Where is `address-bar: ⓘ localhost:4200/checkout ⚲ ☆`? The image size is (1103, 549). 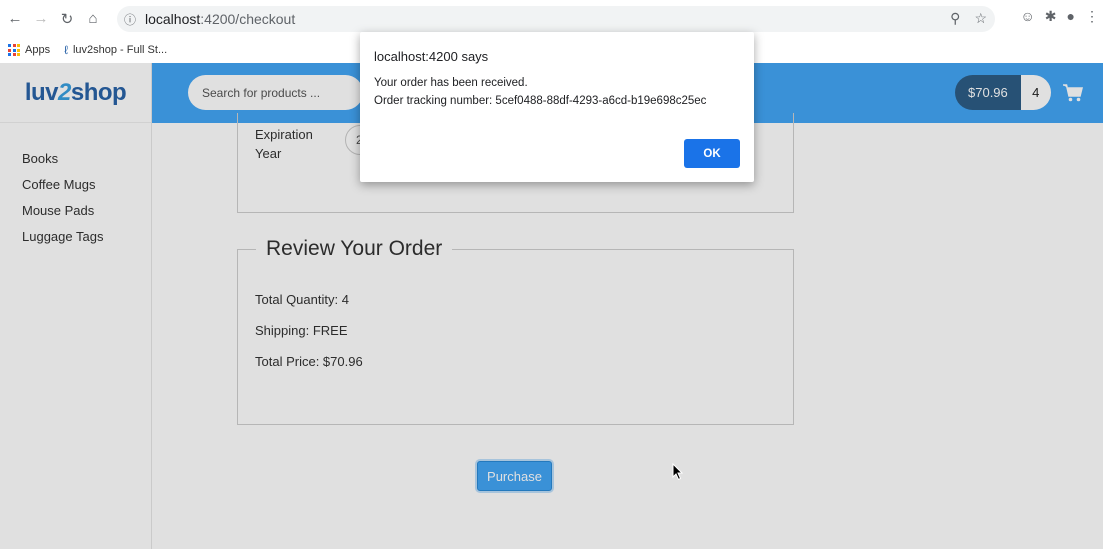 address-bar: ⓘ localhost:4200/checkout ⚲ ☆ is located at coordinates (556, 19).